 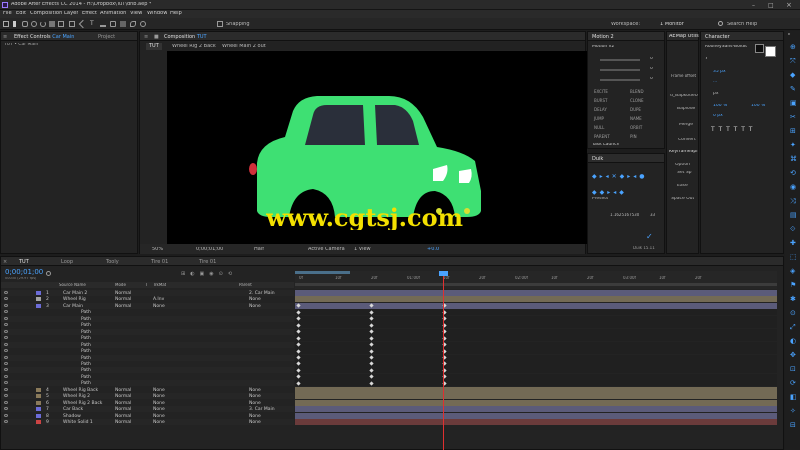 I want to click on dock-icon-21: ⤢, so click(x=793, y=327).